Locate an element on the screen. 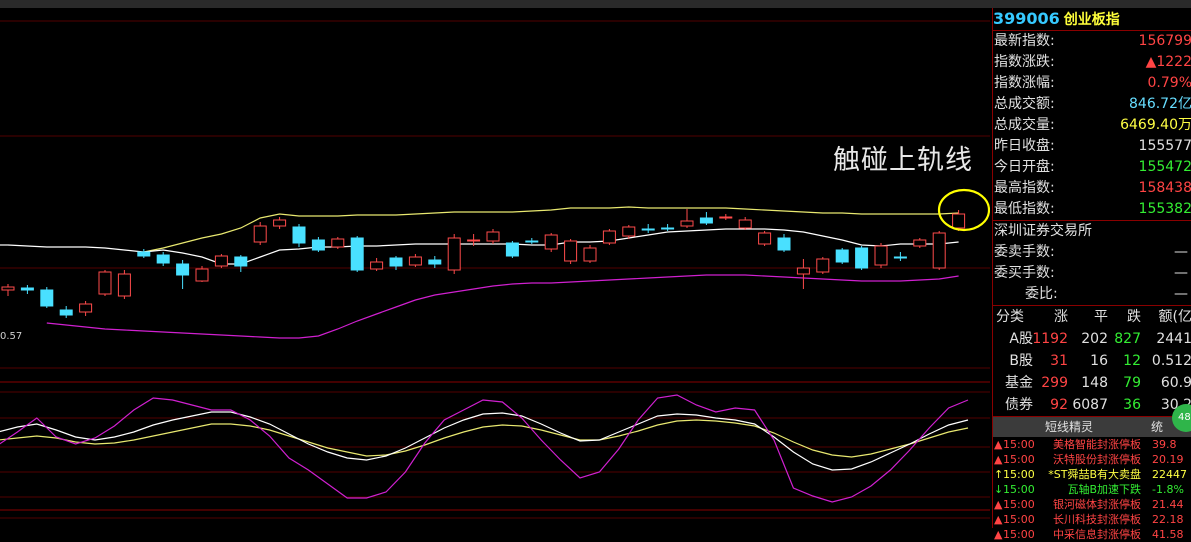 The width and height of the screenshot is (1191, 542). sprite-header: 短线精灵 统 is located at coordinates (1092, 426).